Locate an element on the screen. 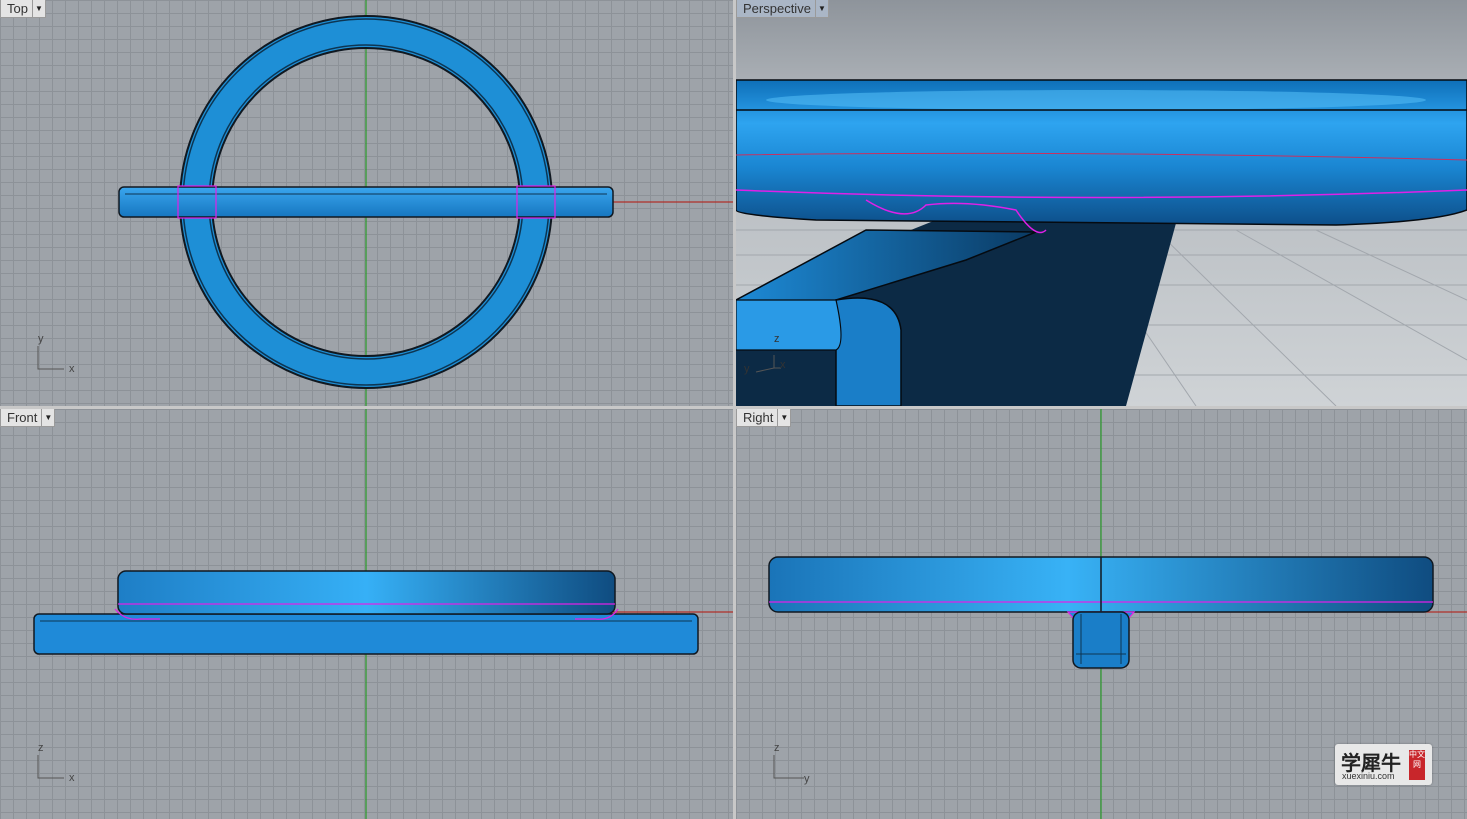 This screenshot has height=819, width=1467. axis-label-c: x is located at coordinates (783, 365).